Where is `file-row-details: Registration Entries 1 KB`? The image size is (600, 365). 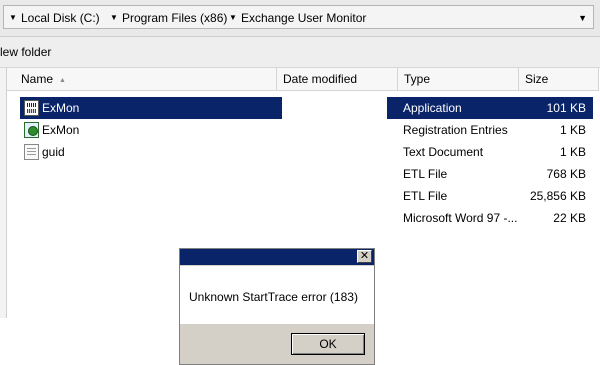 file-row-details: Registration Entries 1 KB is located at coordinates (490, 130).